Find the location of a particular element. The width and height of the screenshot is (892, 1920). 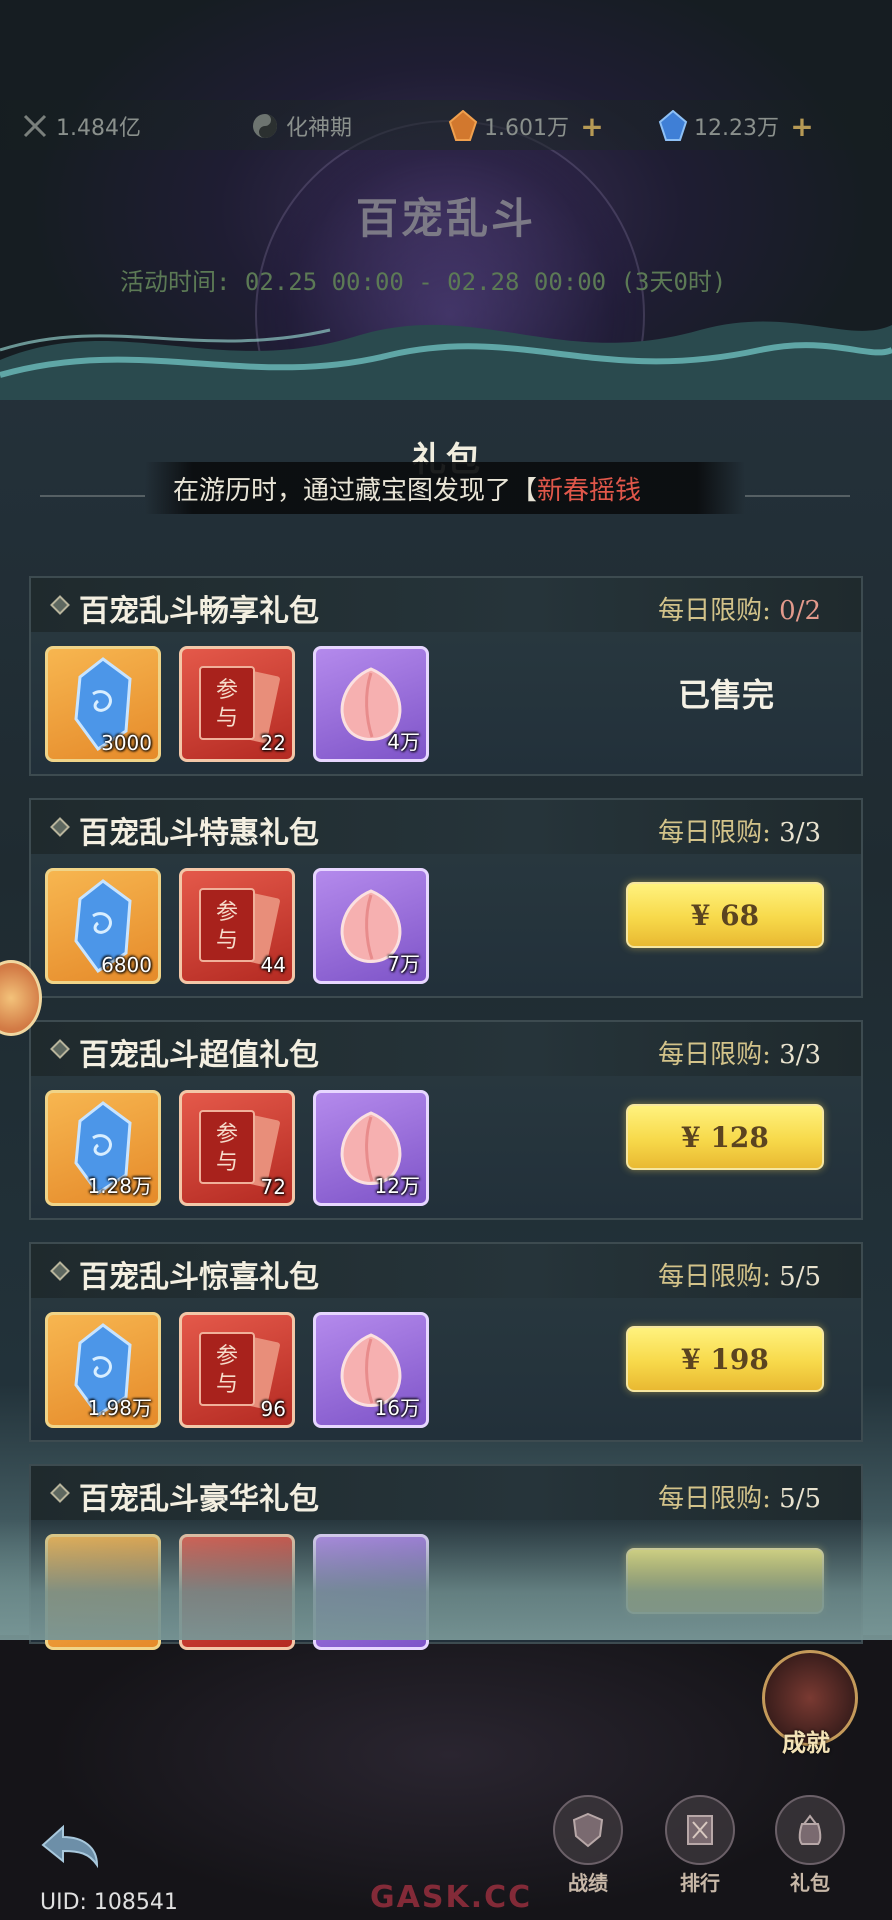

wave-decoration is located at coordinates (446, 360).